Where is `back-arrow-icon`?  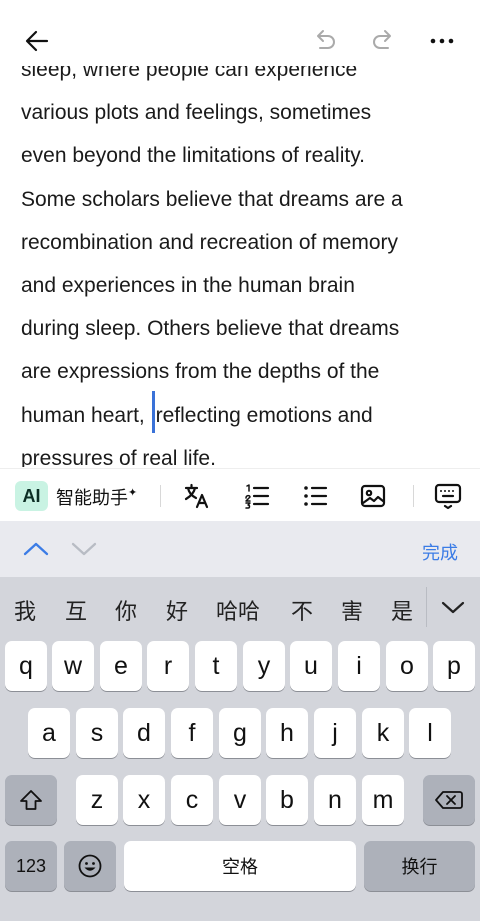 back-arrow-icon is located at coordinates (37, 41).